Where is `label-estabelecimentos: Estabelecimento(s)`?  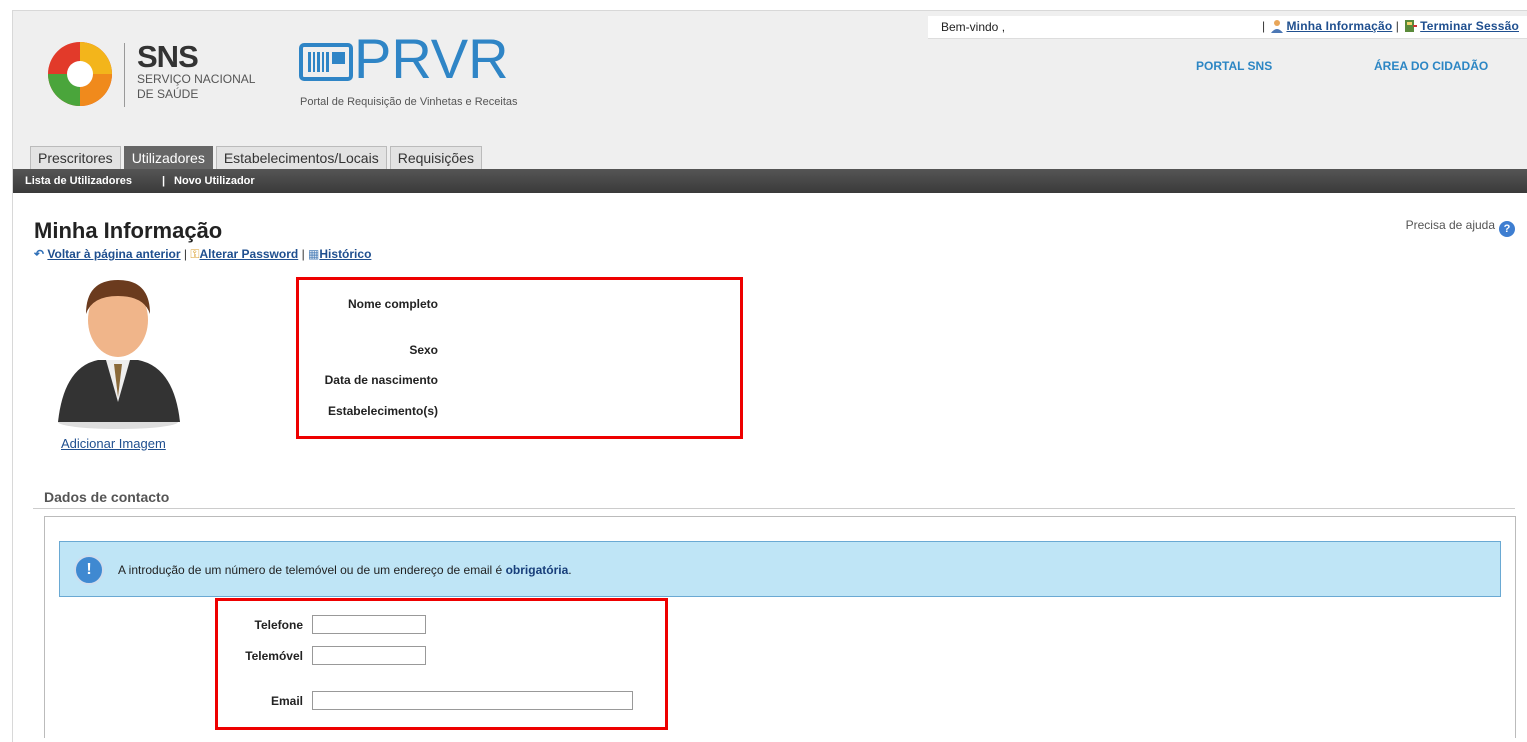 label-estabelecimentos: Estabelecimento(s) is located at coordinates (382, 411).